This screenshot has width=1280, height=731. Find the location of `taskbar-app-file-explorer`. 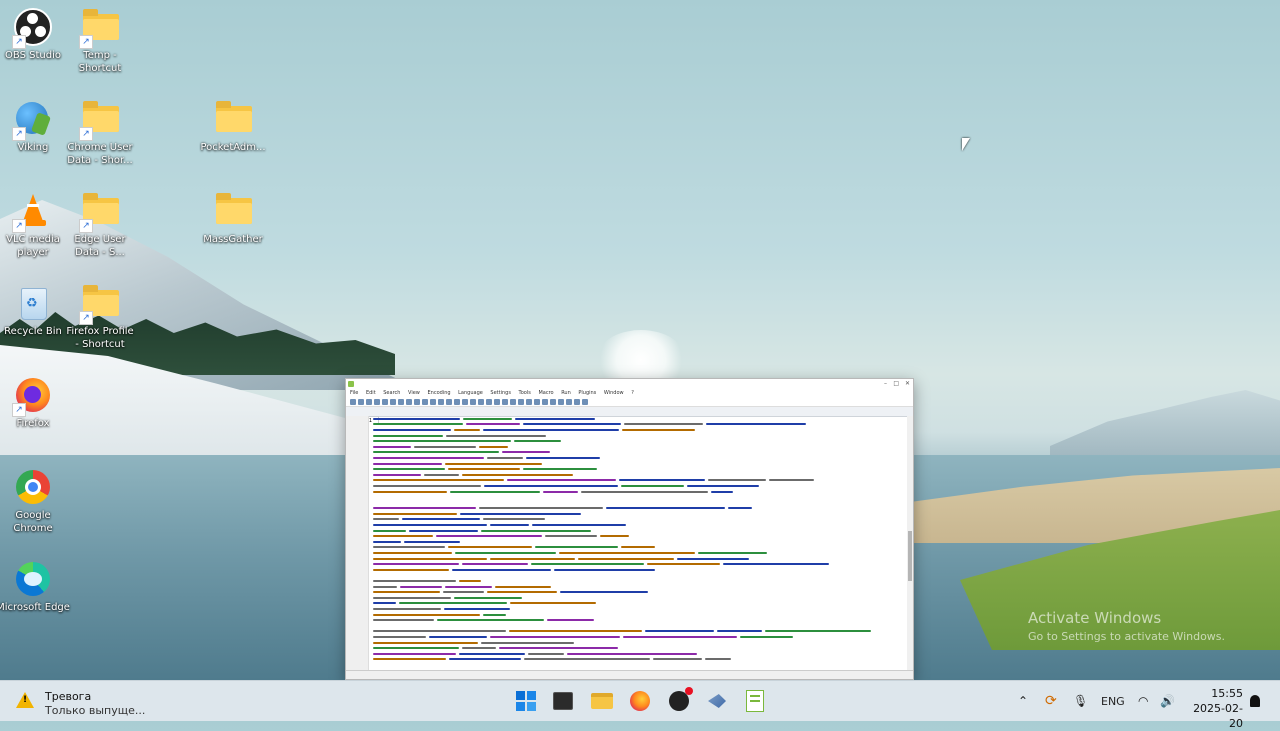

taskbar-app-file-explorer is located at coordinates (602, 701).